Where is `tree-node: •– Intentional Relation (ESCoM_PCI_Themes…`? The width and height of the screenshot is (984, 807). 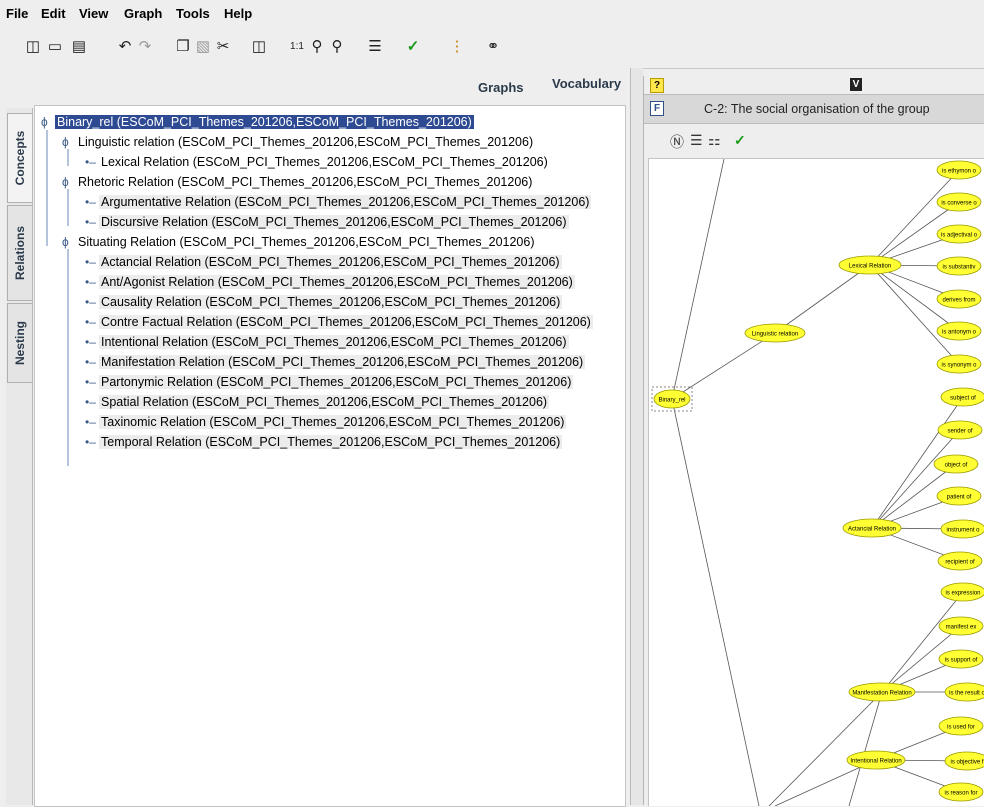 tree-node: •– Intentional Relation (ESCoM_PCI_Themes… is located at coordinates (327, 342).